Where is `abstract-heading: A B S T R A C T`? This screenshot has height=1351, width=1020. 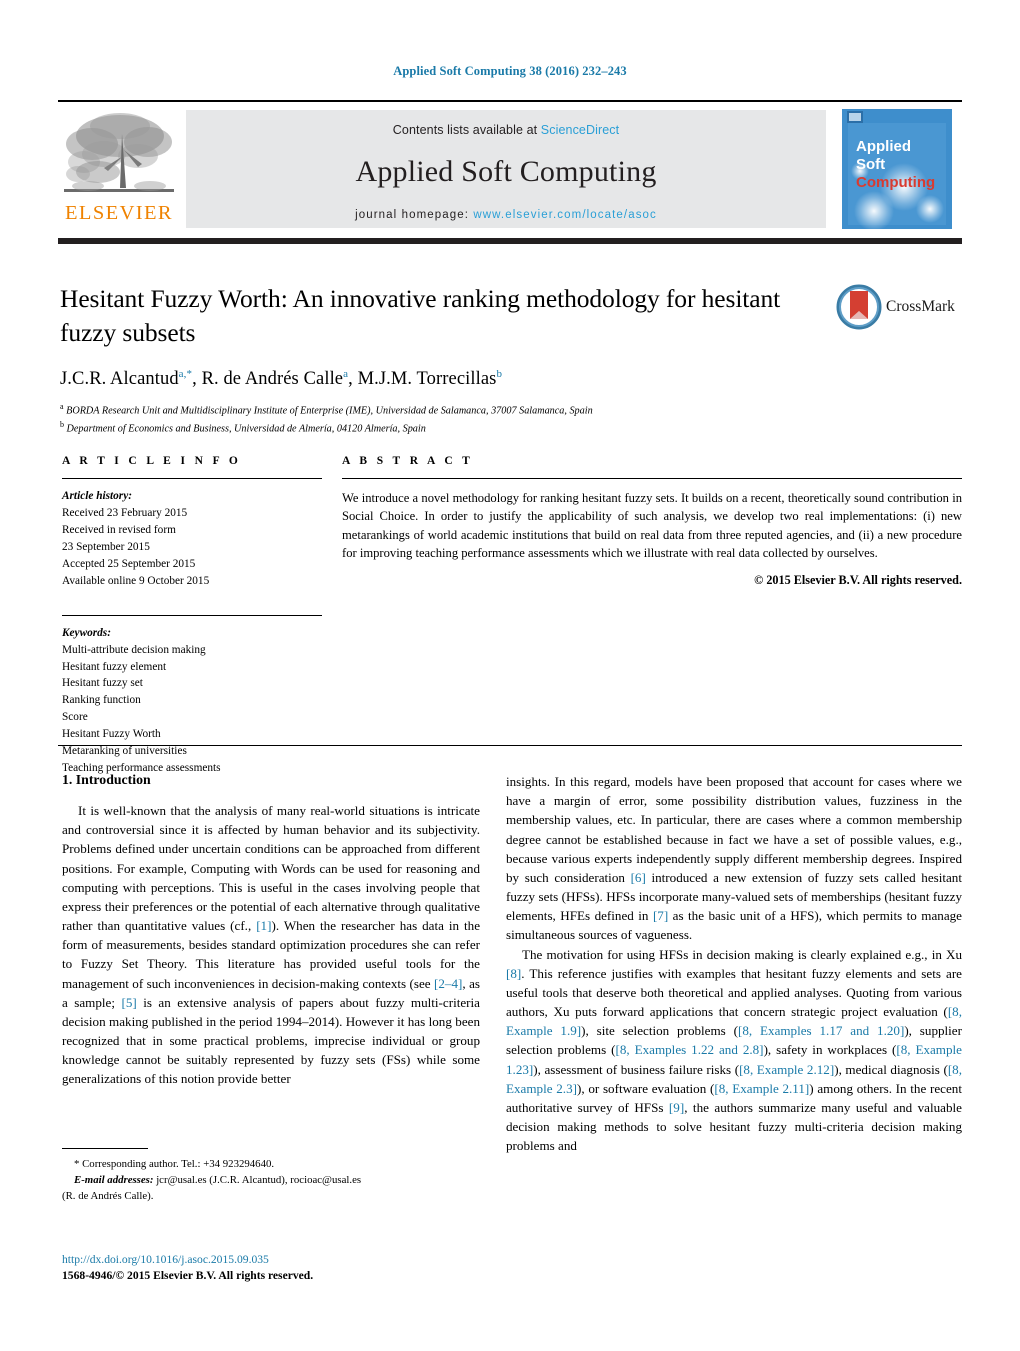
abstract-heading: A B S T R A C T is located at coordinates (408, 461).